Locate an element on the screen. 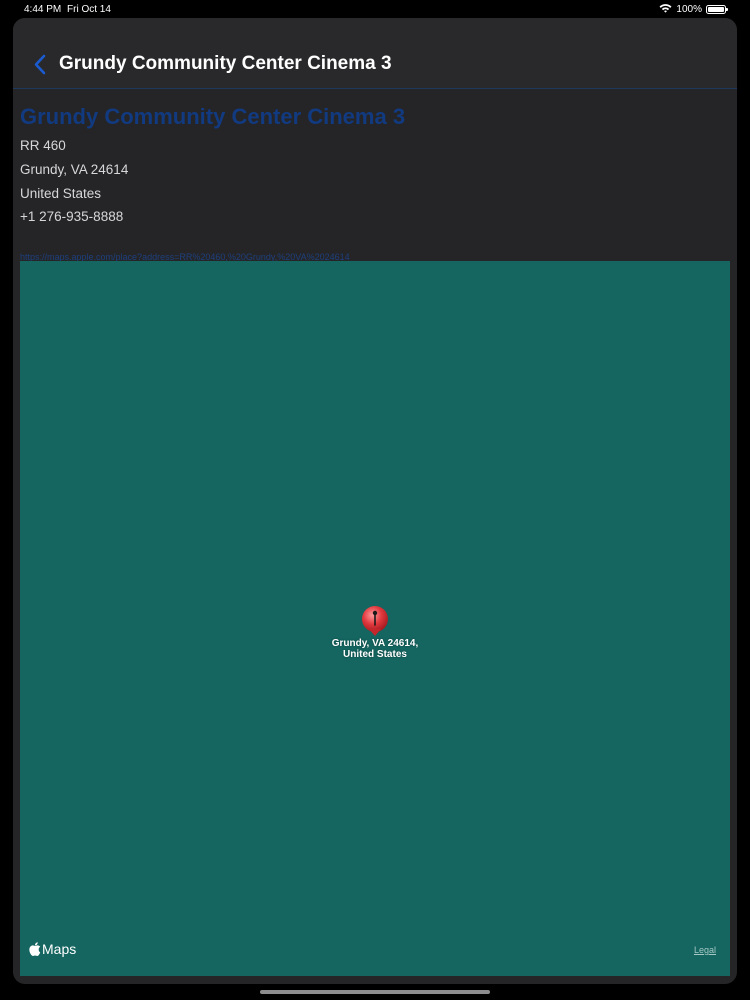 The image size is (750, 1000). maps-logo: Maps is located at coordinates (52, 949).